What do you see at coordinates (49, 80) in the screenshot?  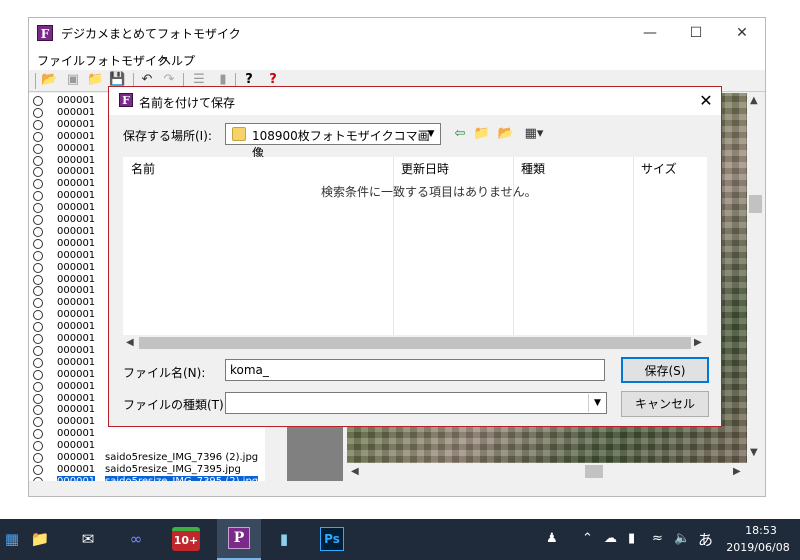 I see `open-folder-icon: 📂` at bounding box center [49, 80].